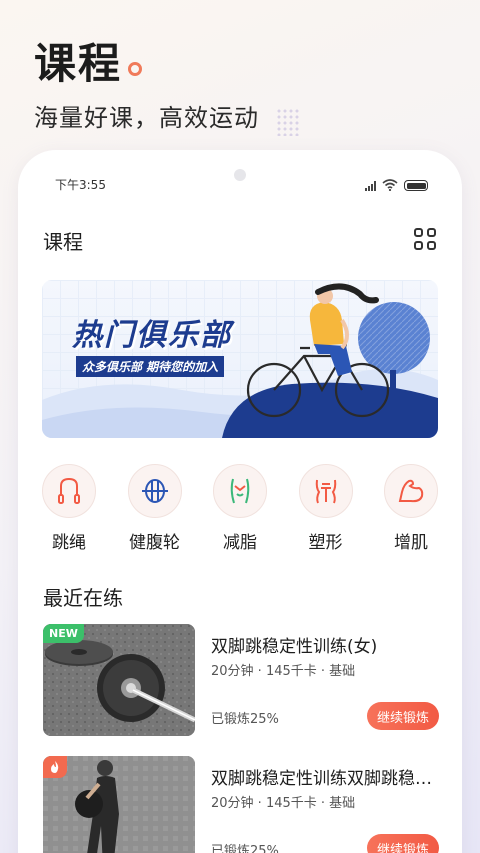 The height and width of the screenshot is (853, 480). Describe the element at coordinates (63, 242) in the screenshot. I see `page-title: 课程` at that location.